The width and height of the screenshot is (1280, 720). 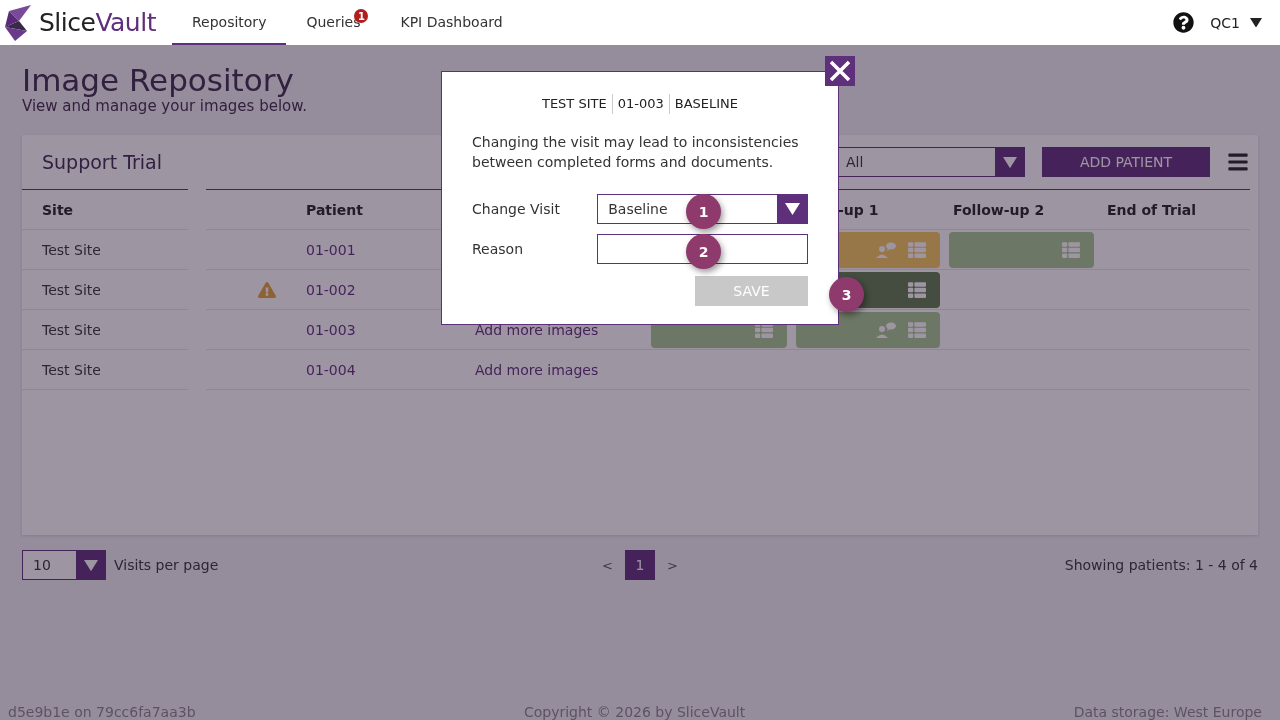 I want to click on patient-link: 01-003, so click(x=331, y=330).